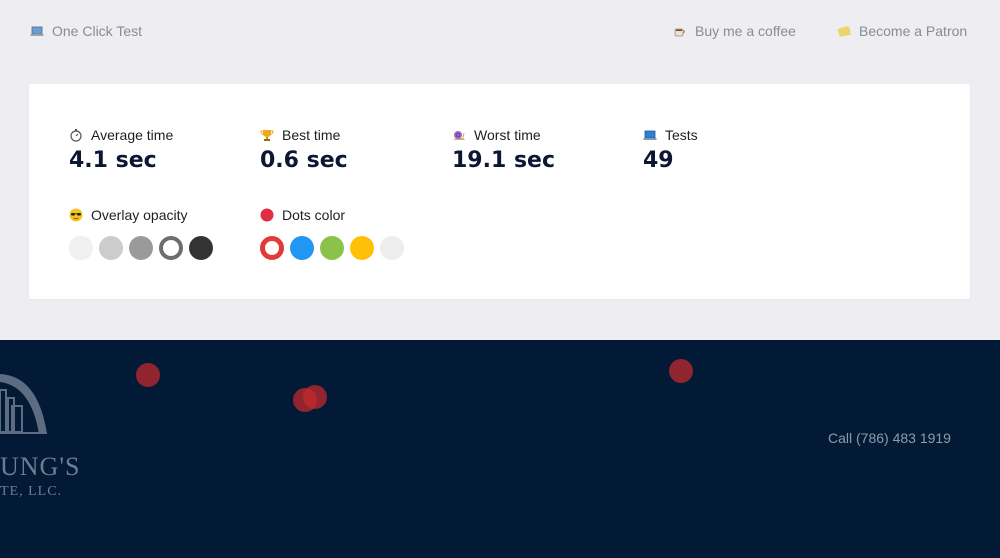 This screenshot has width=1000, height=558. What do you see at coordinates (76, 215) in the screenshot?
I see `sunglasses-face-icon` at bounding box center [76, 215].